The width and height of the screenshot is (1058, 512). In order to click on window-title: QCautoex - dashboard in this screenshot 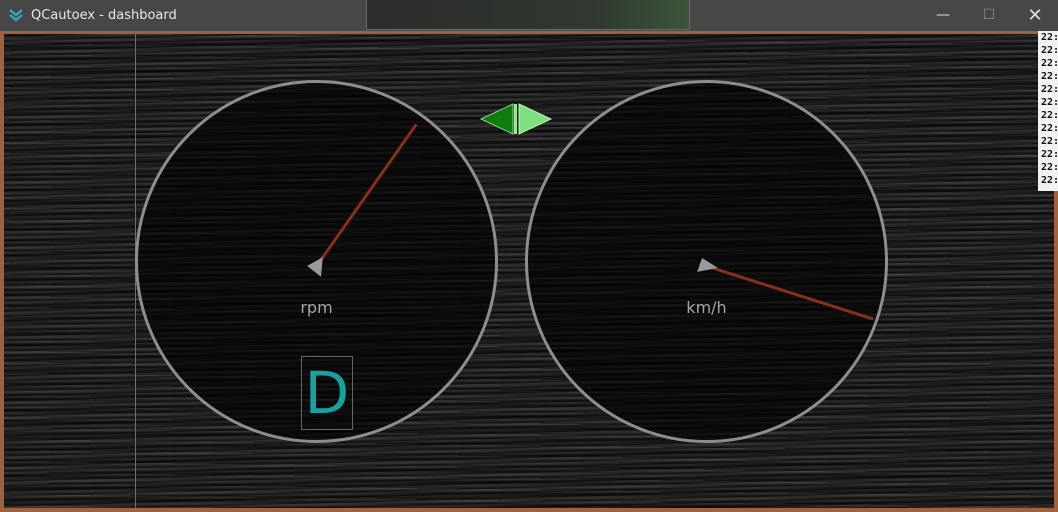, I will do `click(104, 15)`.